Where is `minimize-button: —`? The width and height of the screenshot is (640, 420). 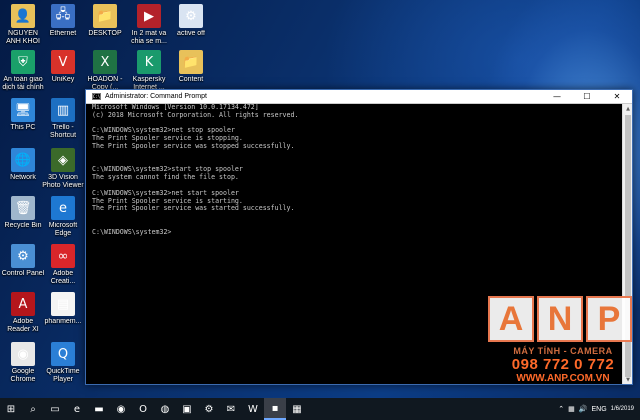 minimize-button: — is located at coordinates (557, 97).